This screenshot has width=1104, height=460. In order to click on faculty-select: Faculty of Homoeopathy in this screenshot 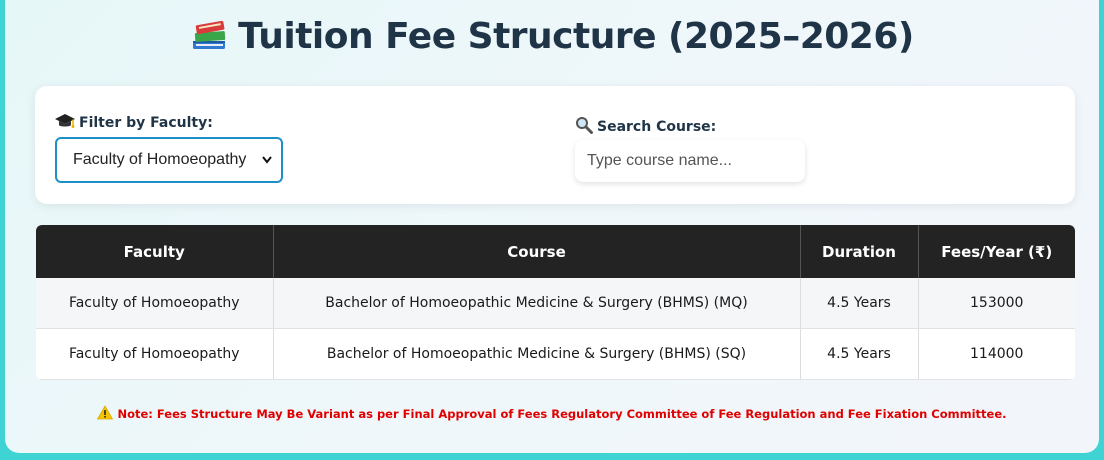, I will do `click(169, 160)`.